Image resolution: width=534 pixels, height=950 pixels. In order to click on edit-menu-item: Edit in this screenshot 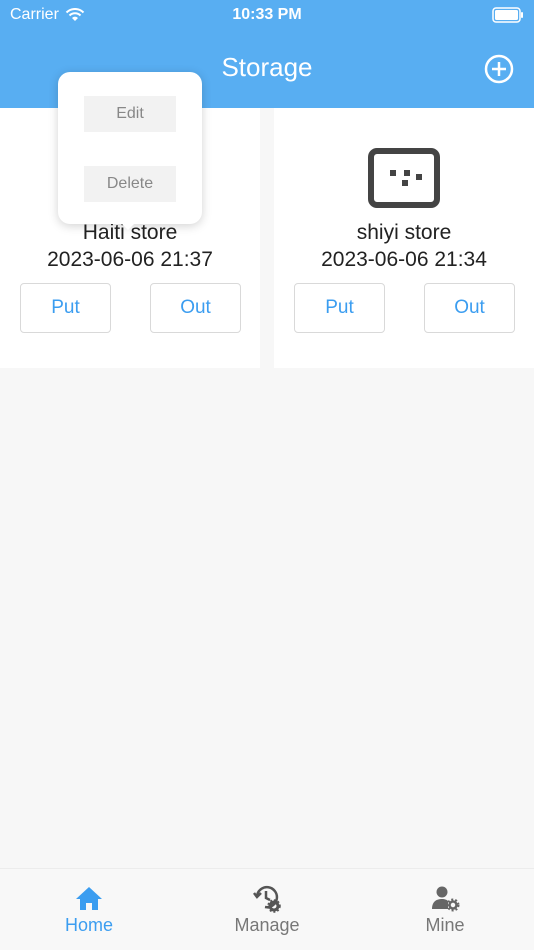, I will do `click(130, 114)`.